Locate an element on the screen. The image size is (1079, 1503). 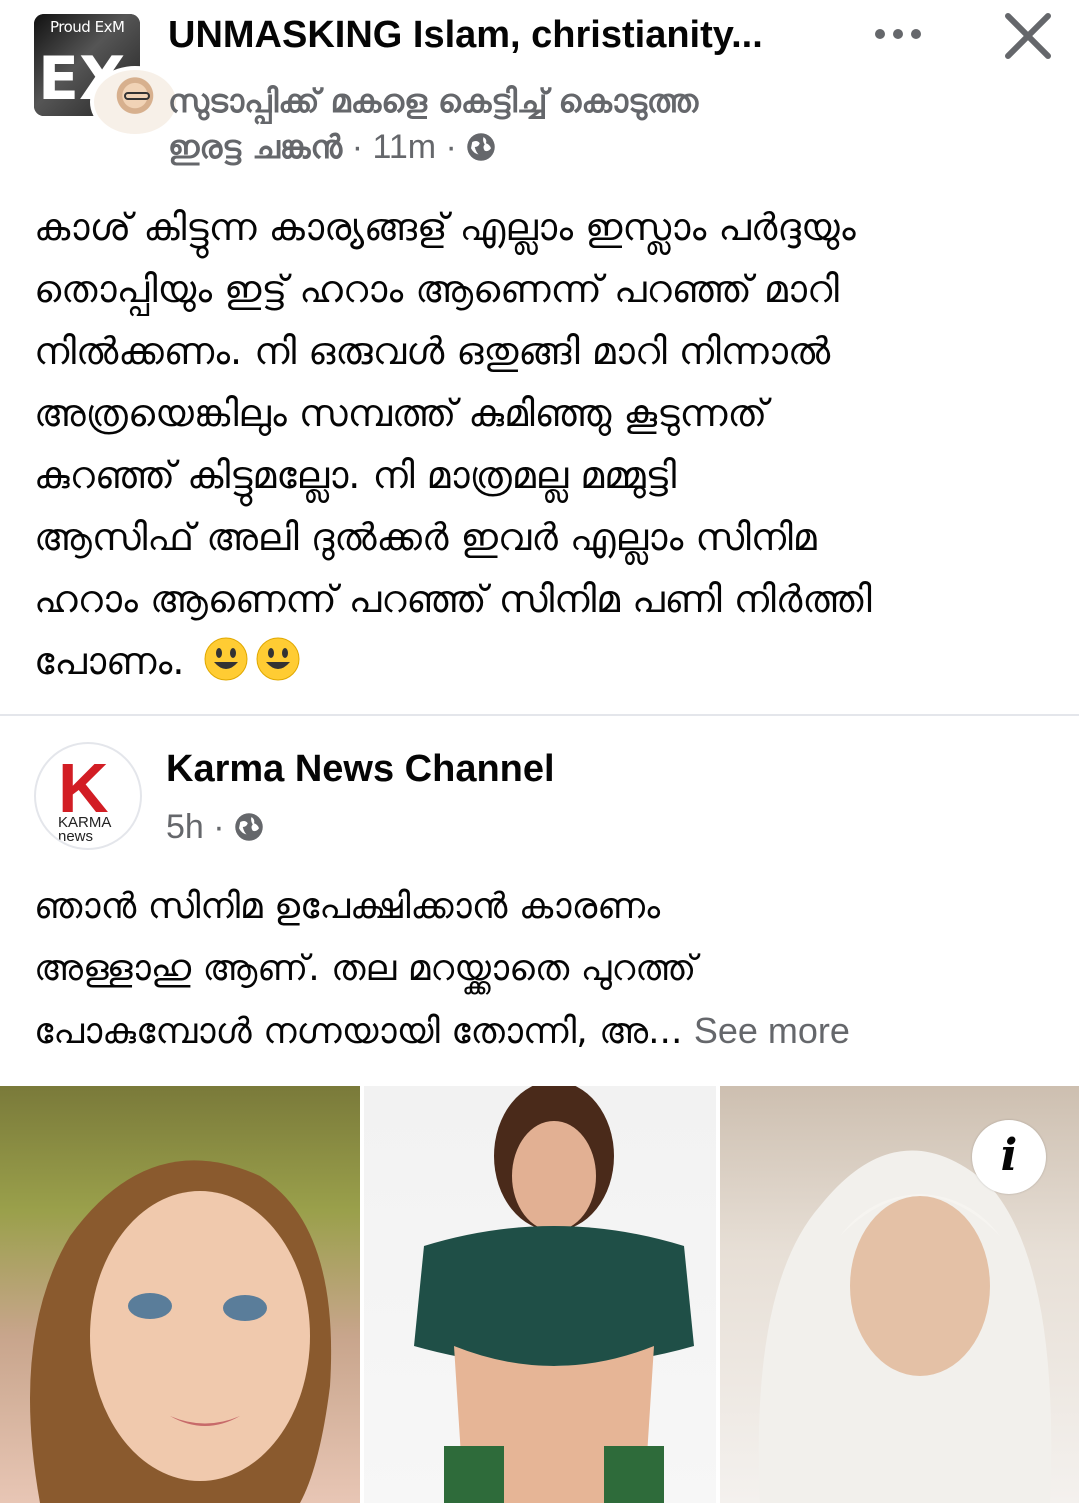
shared-meta: 5h · is located at coordinates (215, 827).